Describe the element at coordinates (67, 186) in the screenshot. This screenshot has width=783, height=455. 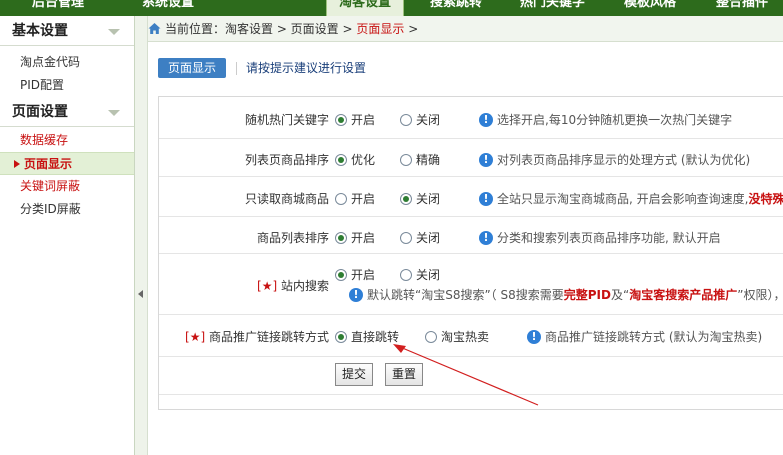
I see `sidebar-item-keyword-block: 关键词屏蔽` at that location.